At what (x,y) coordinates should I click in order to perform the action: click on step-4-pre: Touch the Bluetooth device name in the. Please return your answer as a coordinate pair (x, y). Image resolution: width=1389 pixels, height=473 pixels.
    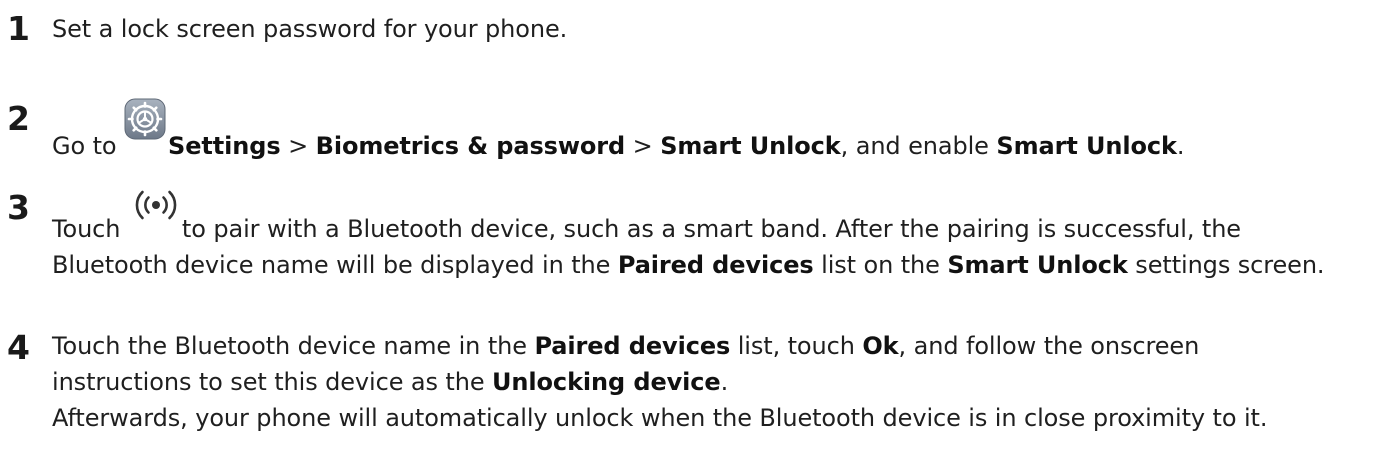
    Looking at the image, I should click on (293, 346).